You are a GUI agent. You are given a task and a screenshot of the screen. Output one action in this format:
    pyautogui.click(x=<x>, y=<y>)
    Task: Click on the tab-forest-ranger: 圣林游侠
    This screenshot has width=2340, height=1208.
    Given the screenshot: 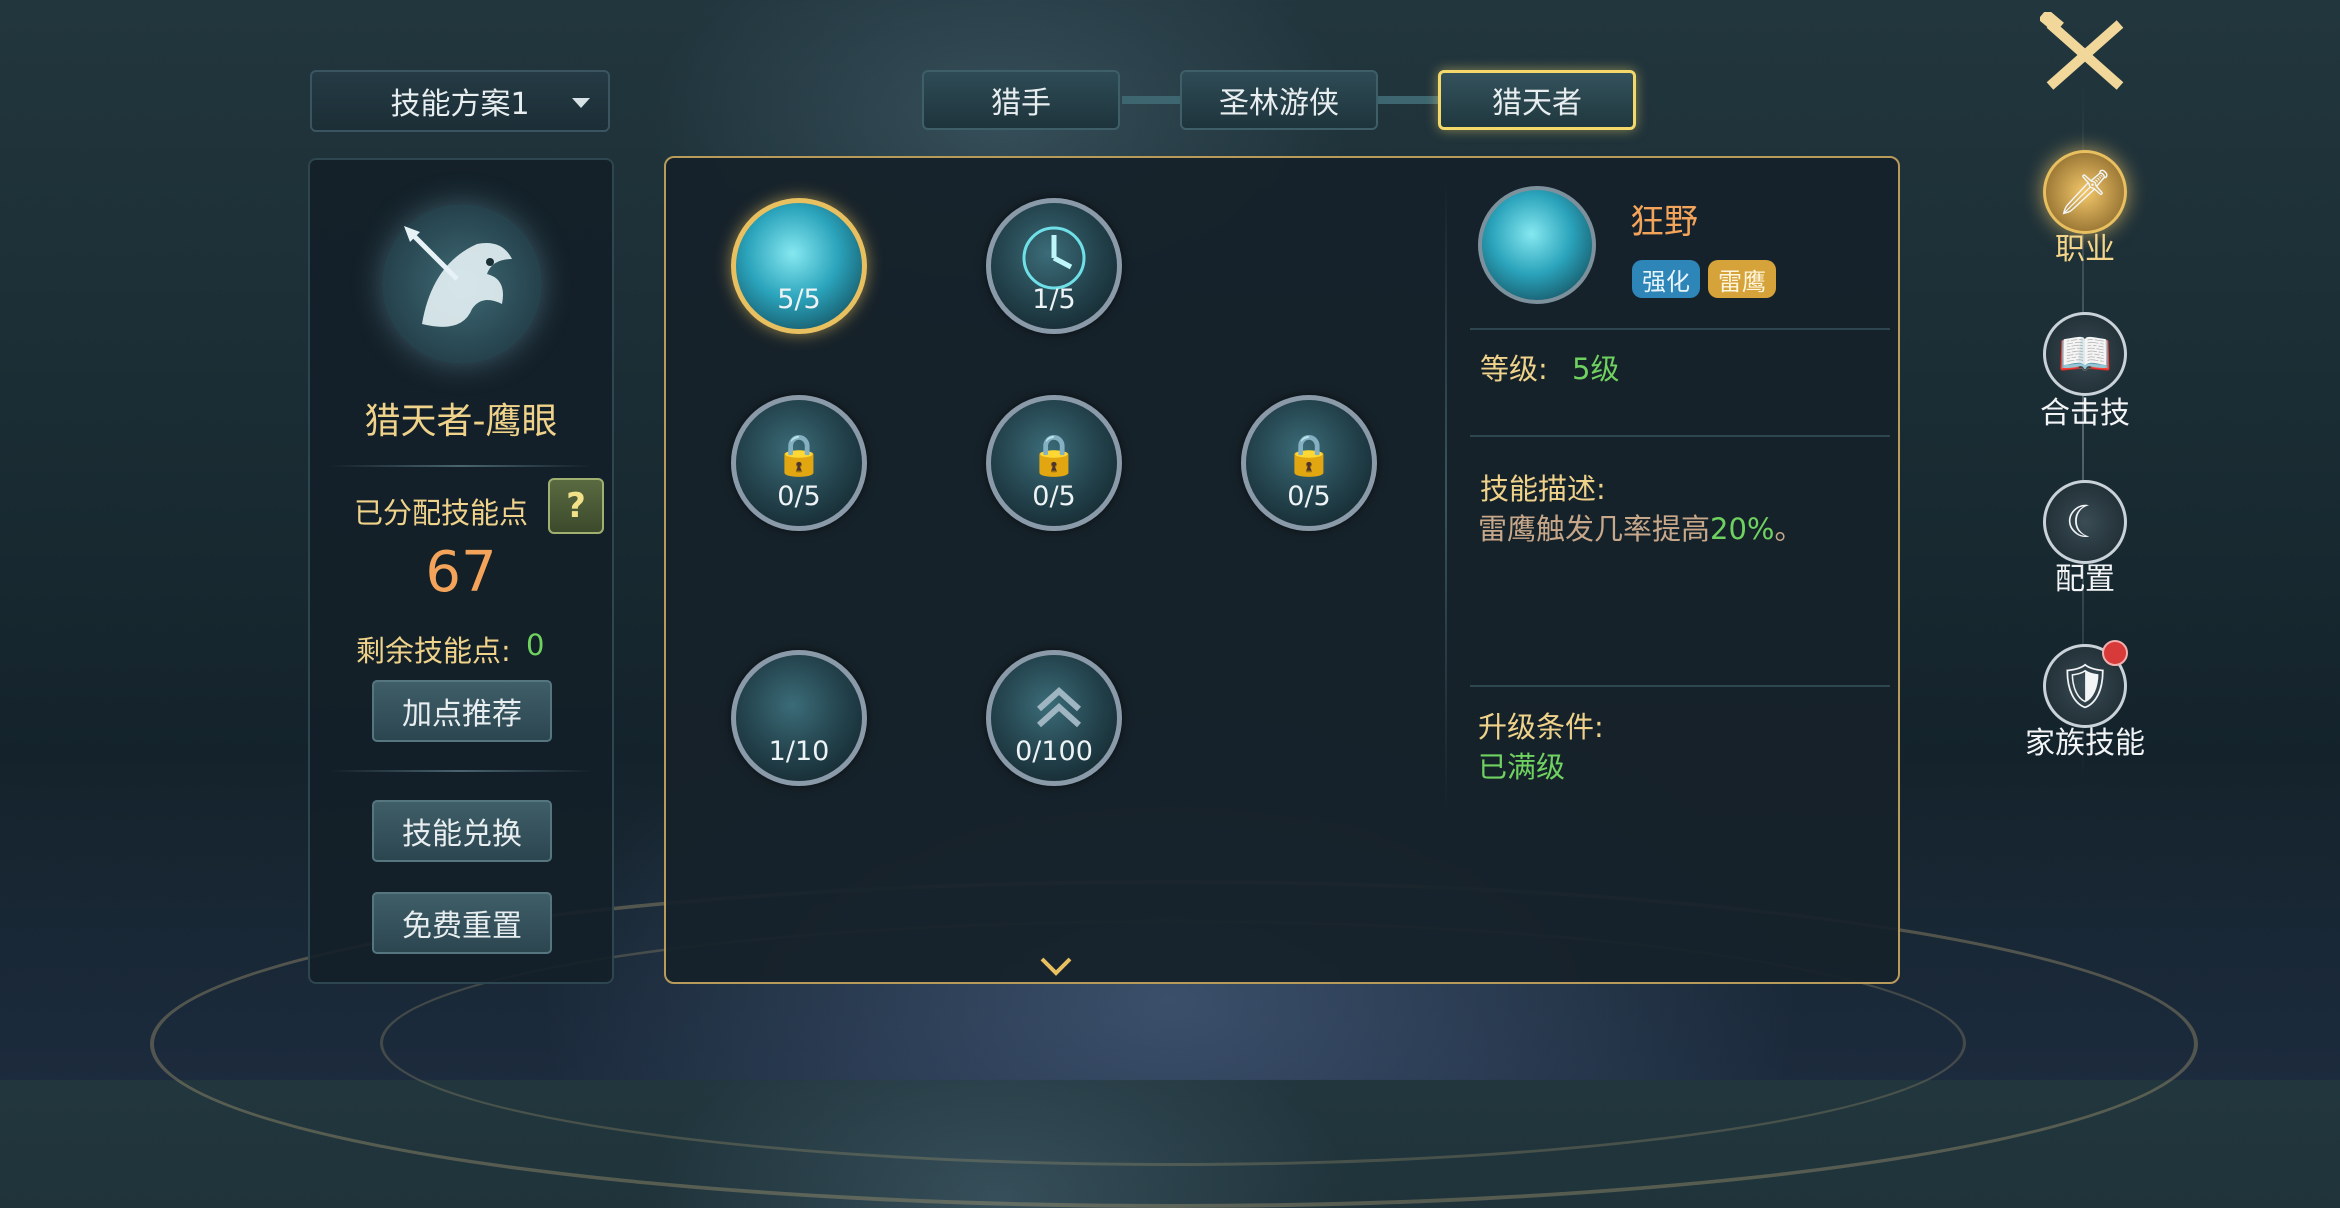 What is the action you would take?
    pyautogui.click(x=1279, y=100)
    